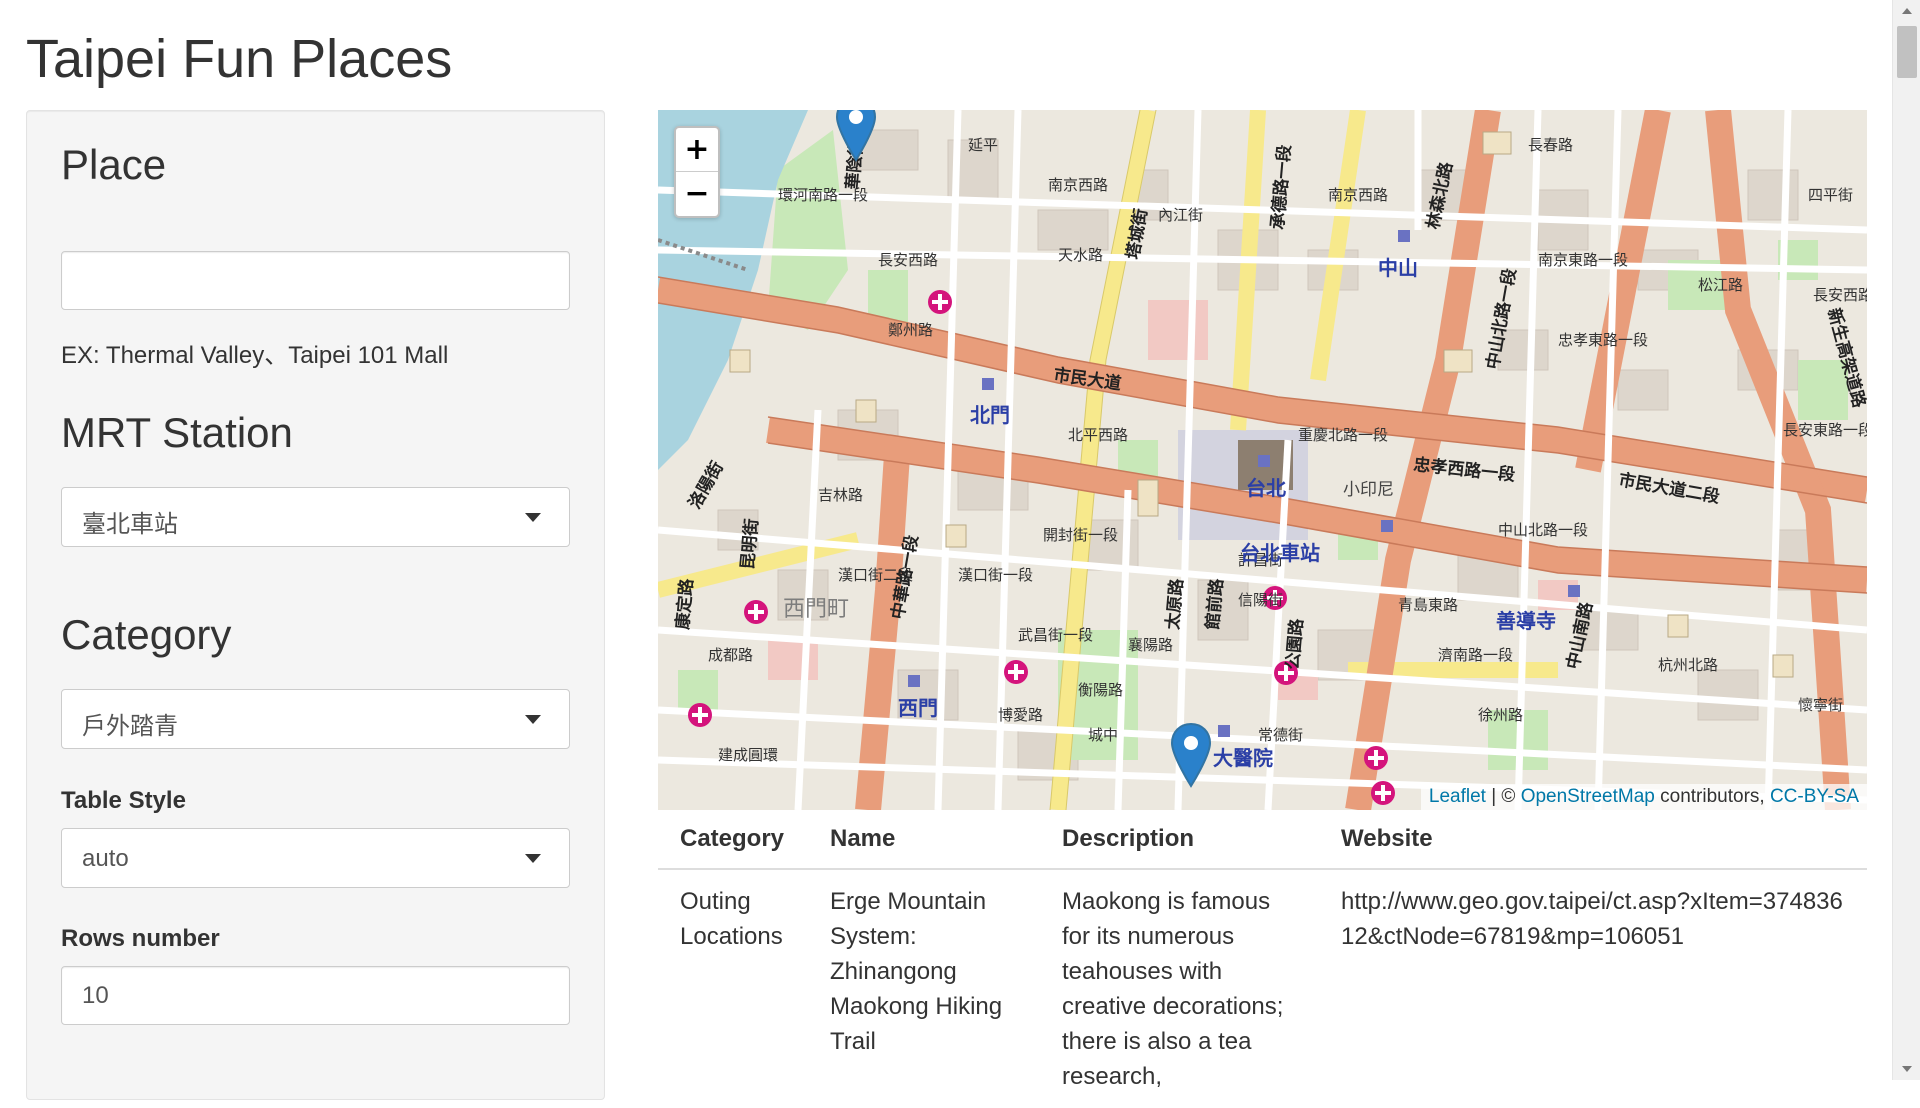  What do you see at coordinates (990, 415) in the screenshot?
I see `map-label-beimen: 北門` at bounding box center [990, 415].